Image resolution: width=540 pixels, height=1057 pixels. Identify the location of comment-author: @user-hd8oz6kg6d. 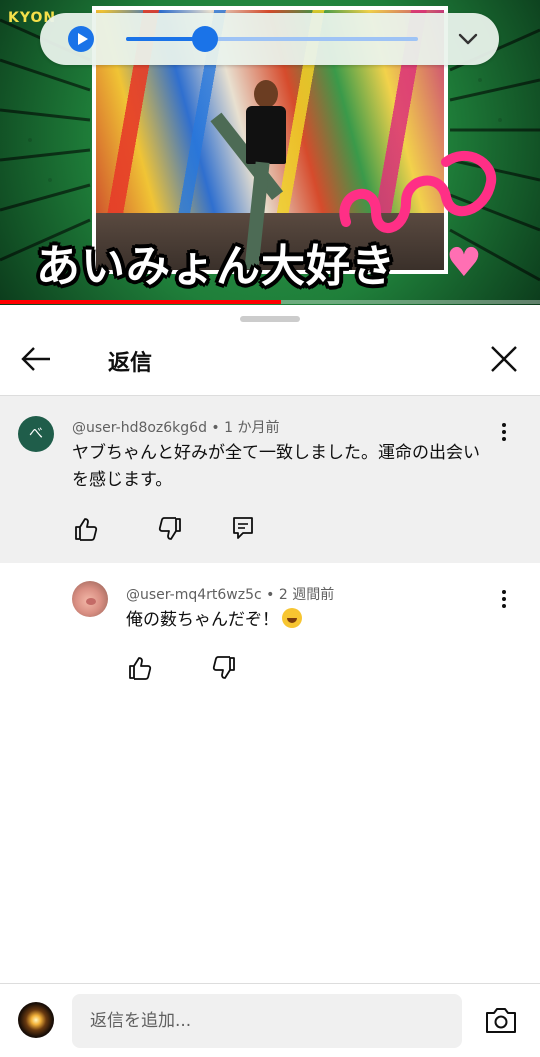
(139, 428).